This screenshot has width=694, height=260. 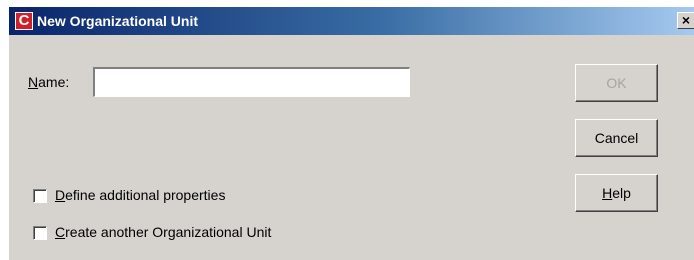 I want to click on create-another-text: reate another Organizational Unit, so click(x=168, y=232).